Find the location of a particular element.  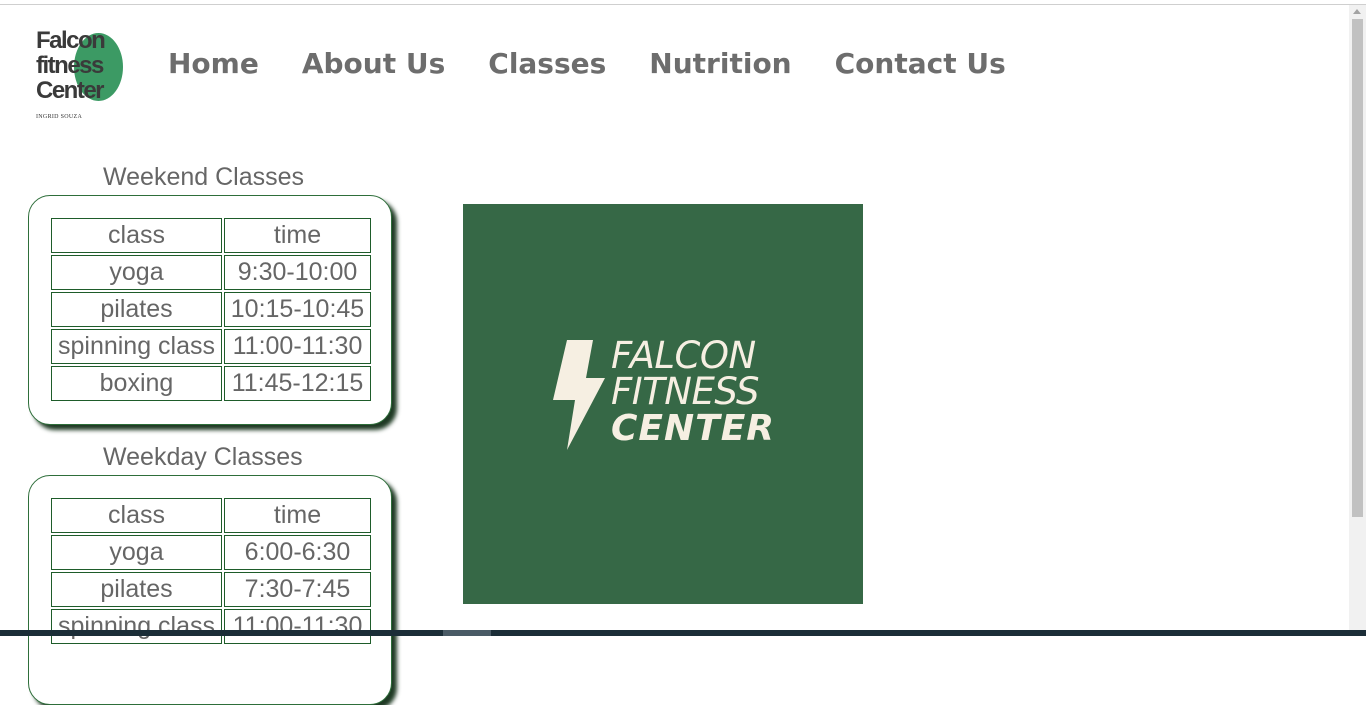

nav-contact-us: Contact Us is located at coordinates (920, 64).